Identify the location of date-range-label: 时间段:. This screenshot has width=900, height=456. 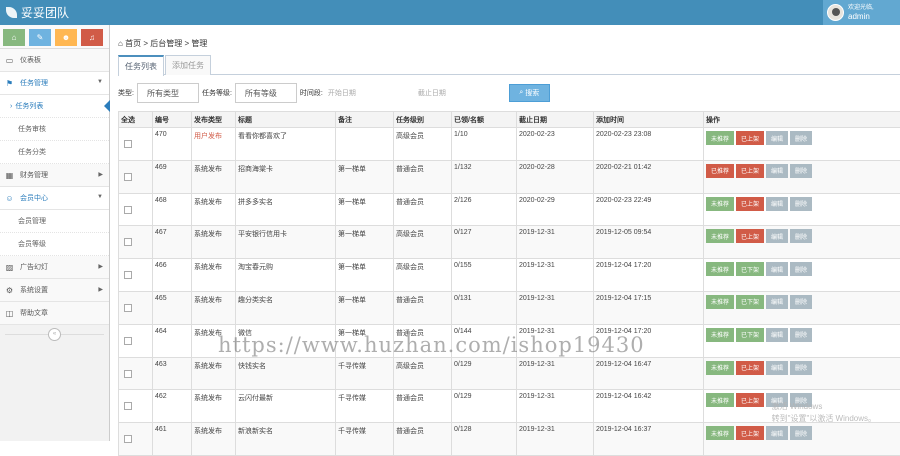
(311, 93).